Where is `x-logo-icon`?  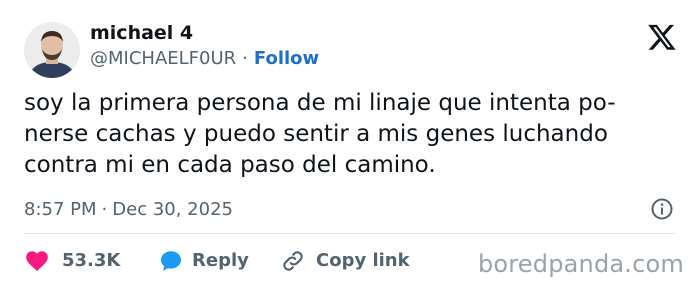
x-logo-icon is located at coordinates (662, 37).